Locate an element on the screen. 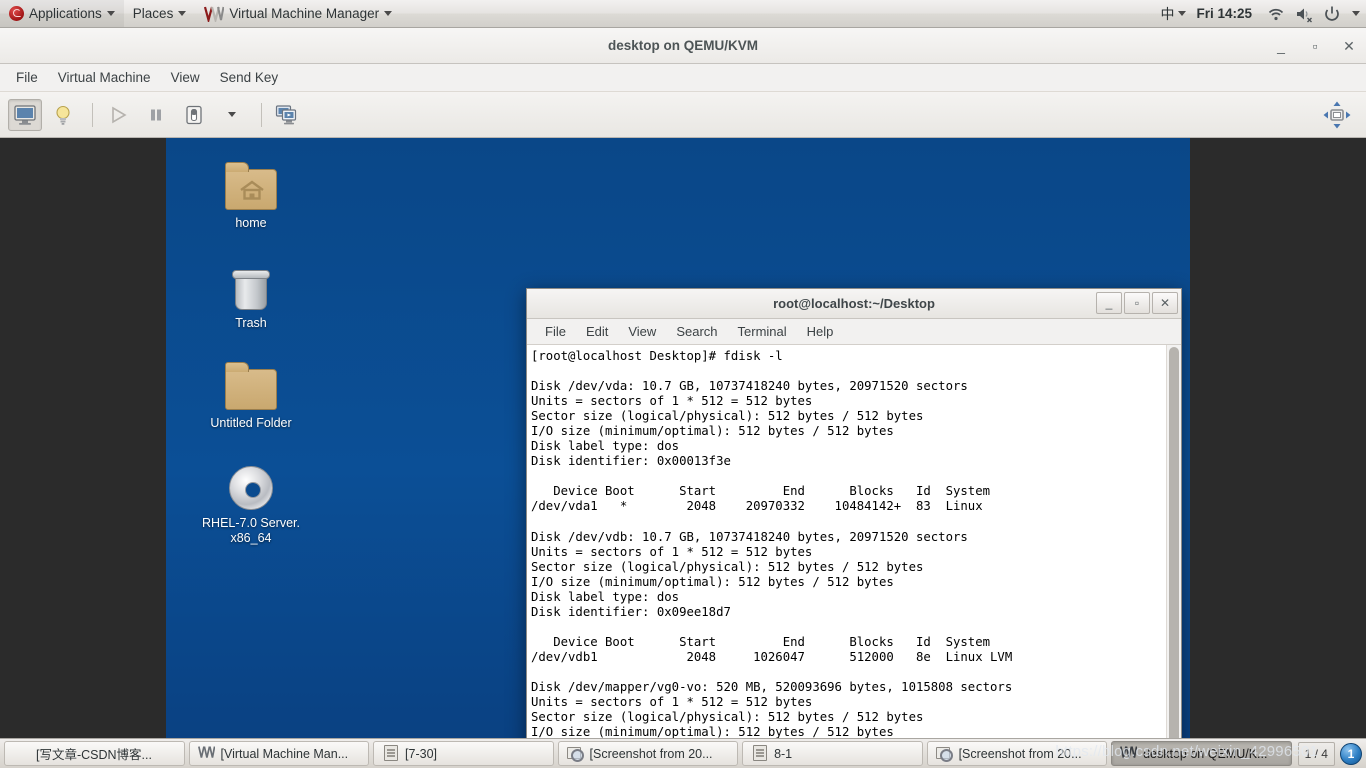  shutdown-button is located at coordinates (194, 115).